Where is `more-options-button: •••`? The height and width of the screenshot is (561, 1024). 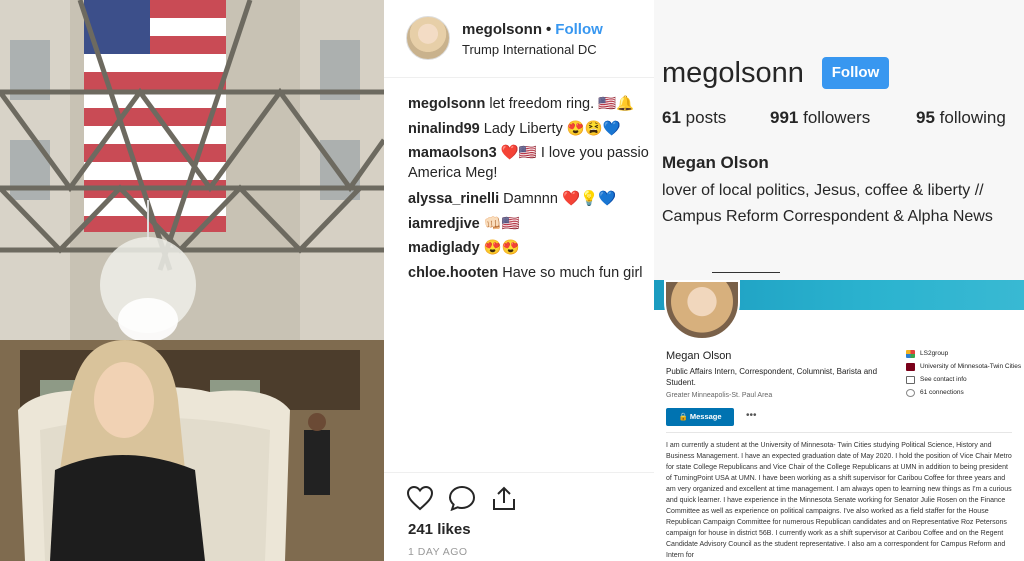 more-options-button: ••• is located at coordinates (751, 415).